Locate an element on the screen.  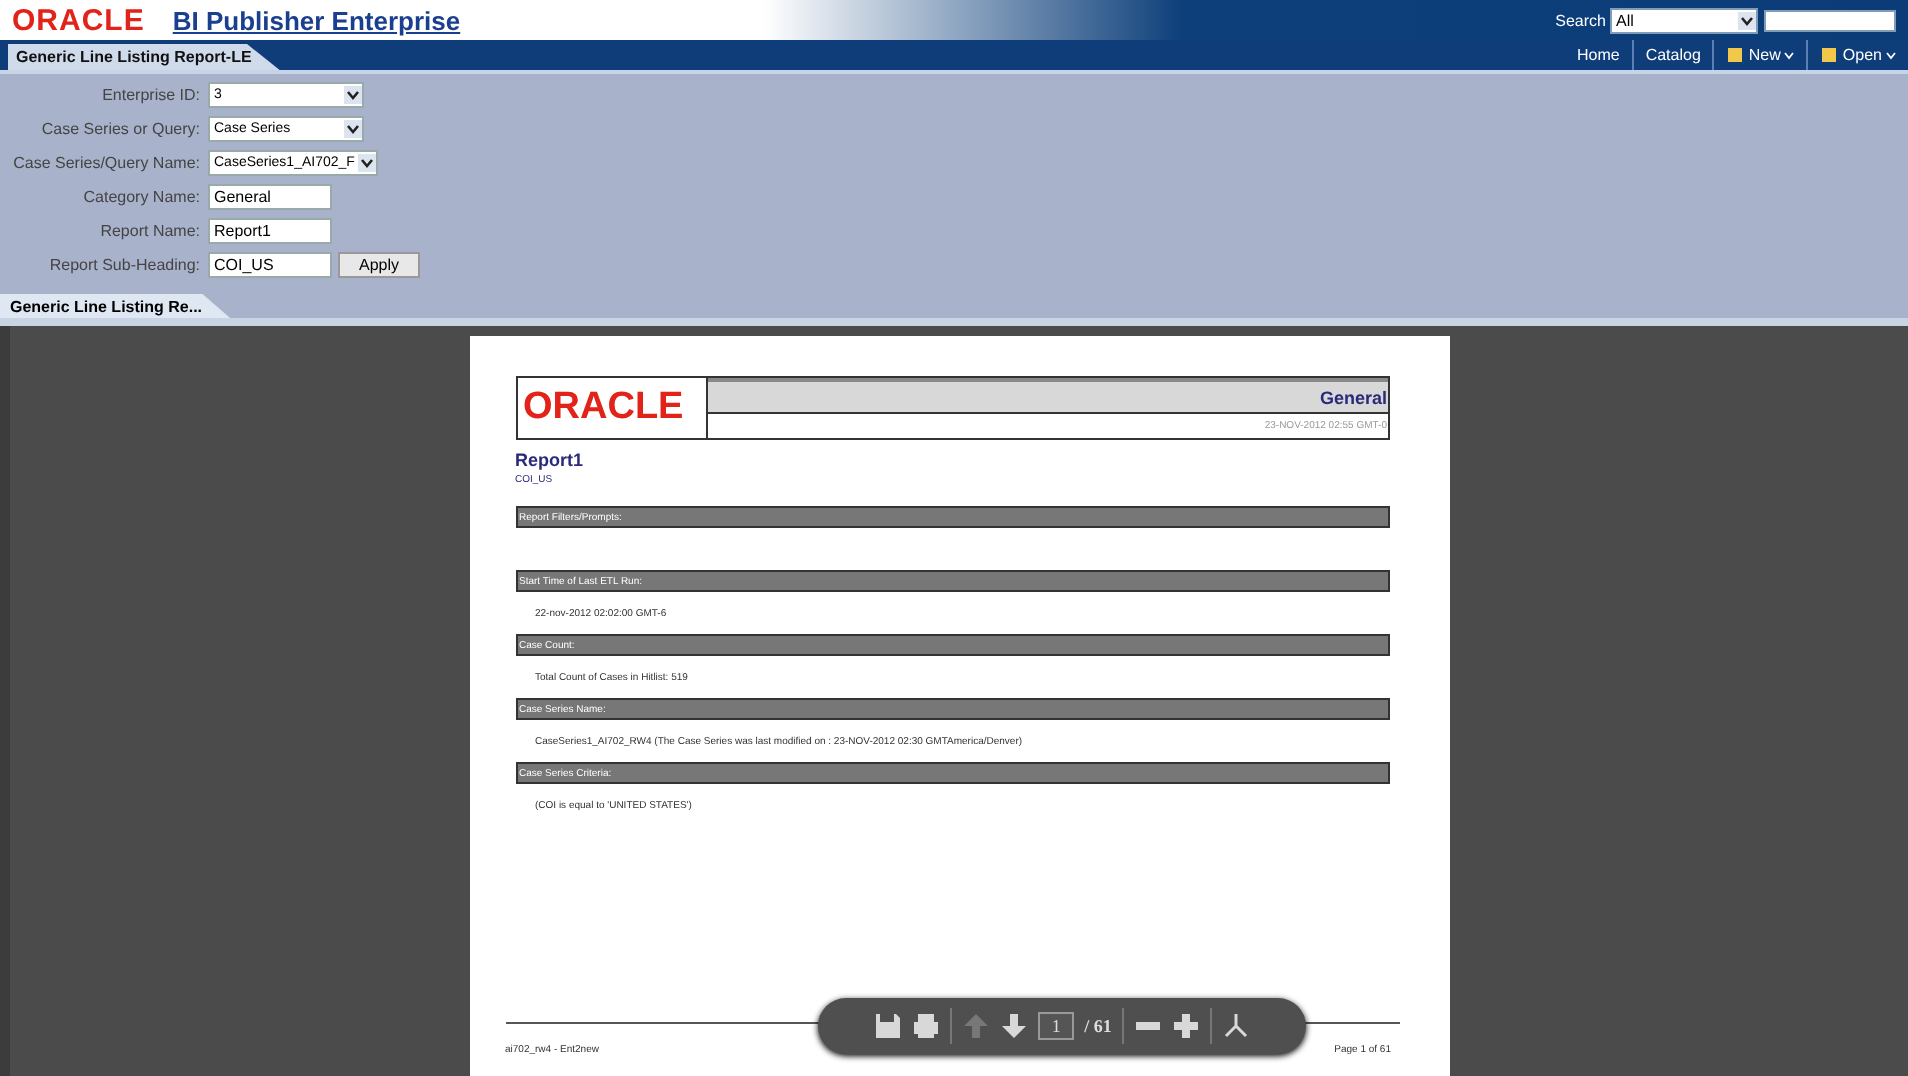
save-button is located at coordinates (888, 1026).